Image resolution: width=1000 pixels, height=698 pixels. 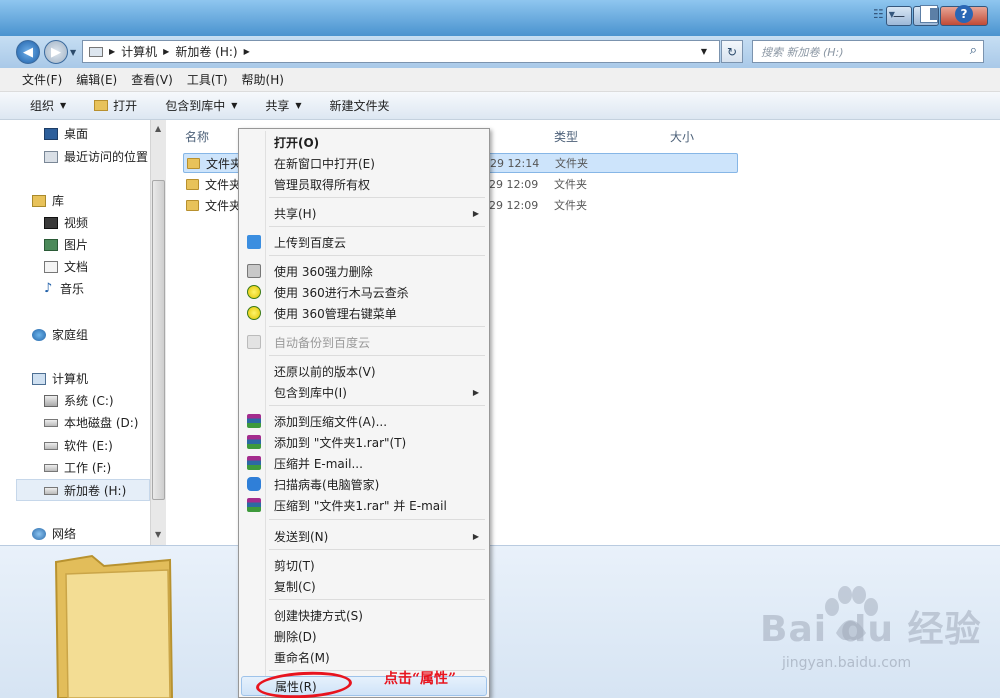 I want to click on video-icon, so click(x=51, y=222).